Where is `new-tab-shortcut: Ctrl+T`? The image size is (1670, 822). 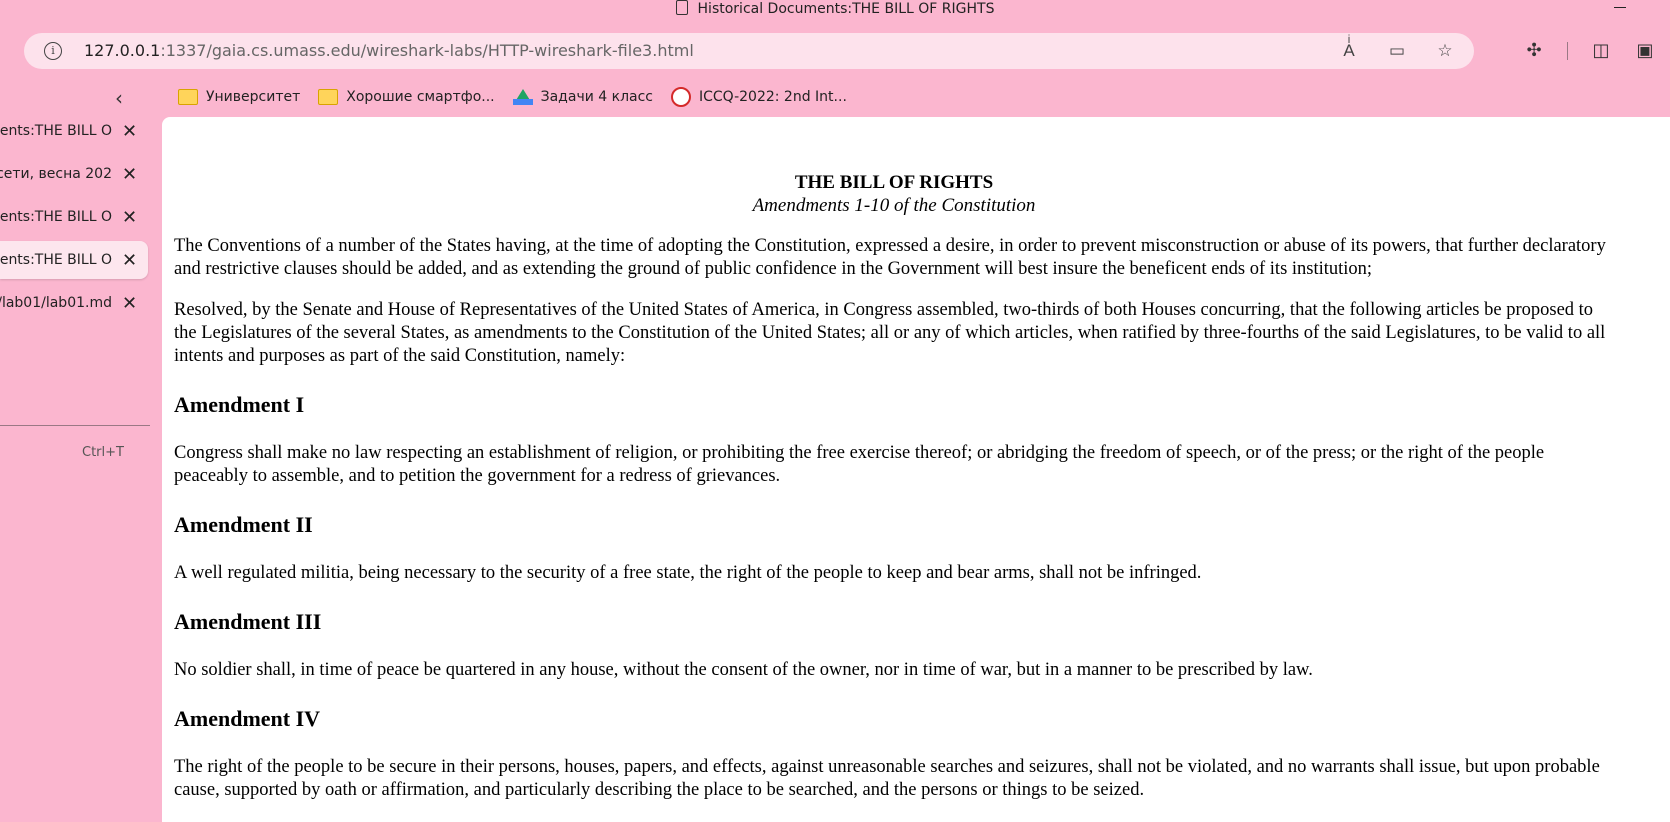 new-tab-shortcut: Ctrl+T is located at coordinates (103, 452).